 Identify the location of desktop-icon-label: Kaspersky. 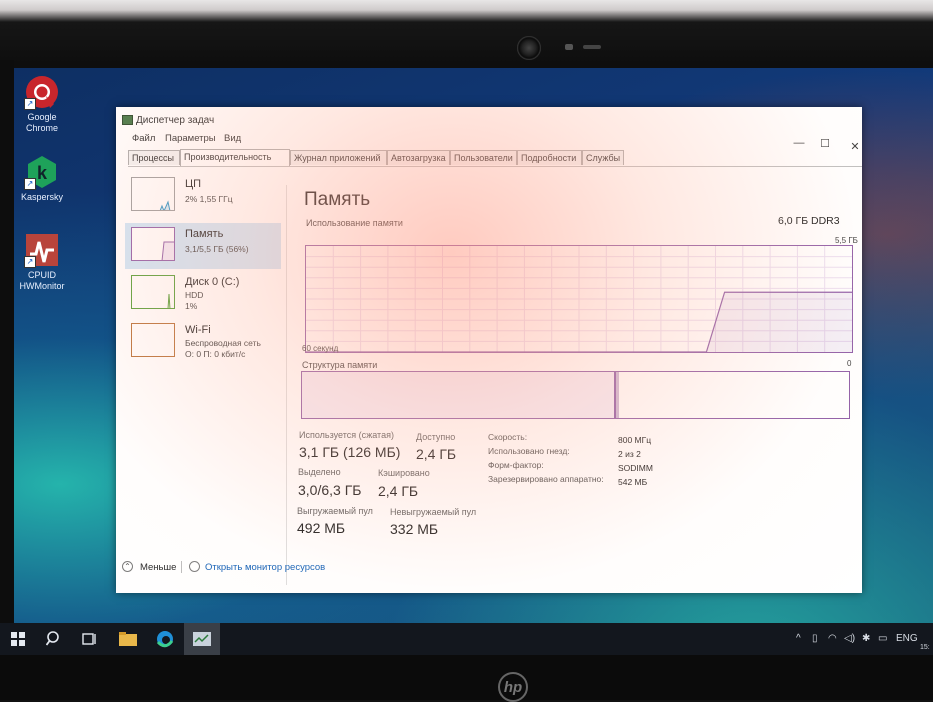
(42, 197).